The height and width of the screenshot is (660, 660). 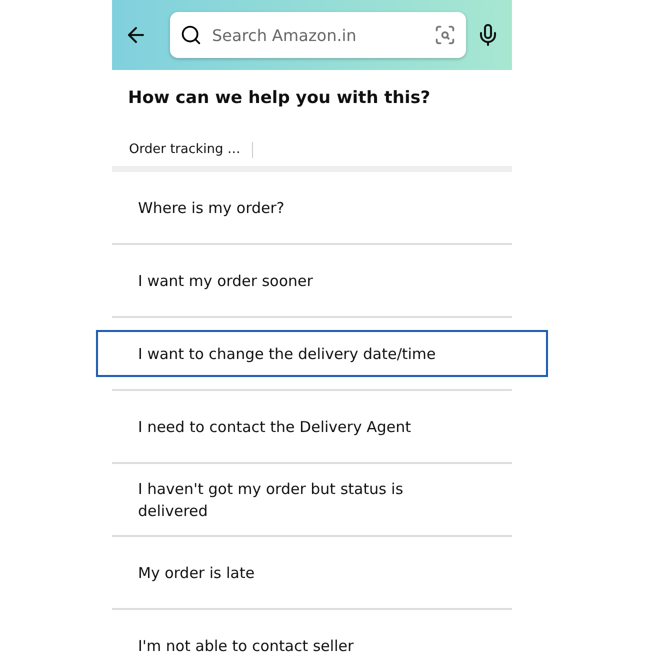 I want to click on page-title: How can we help you with this?, so click(x=279, y=98).